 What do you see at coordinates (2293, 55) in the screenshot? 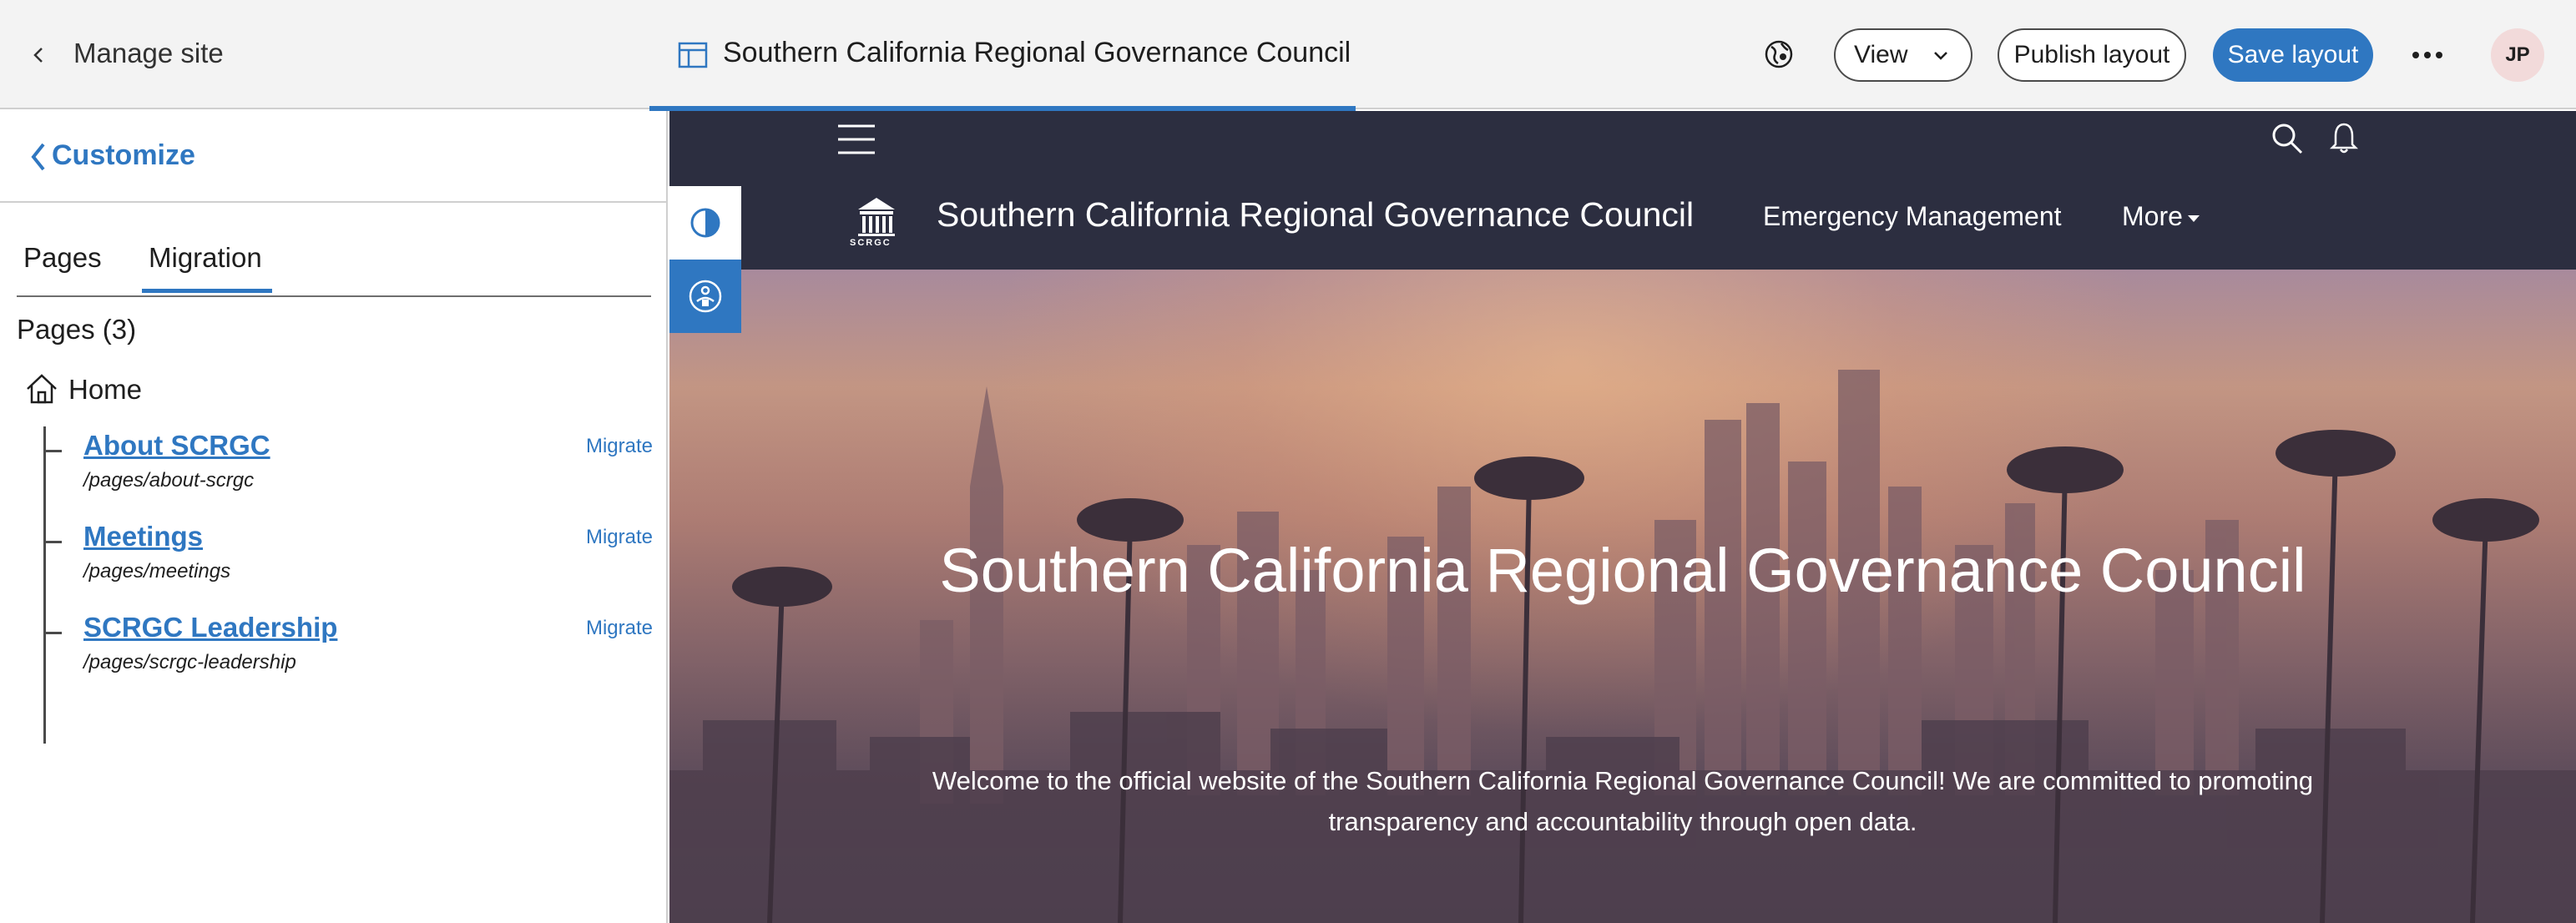
I see `save-layout-button: Save layout` at bounding box center [2293, 55].